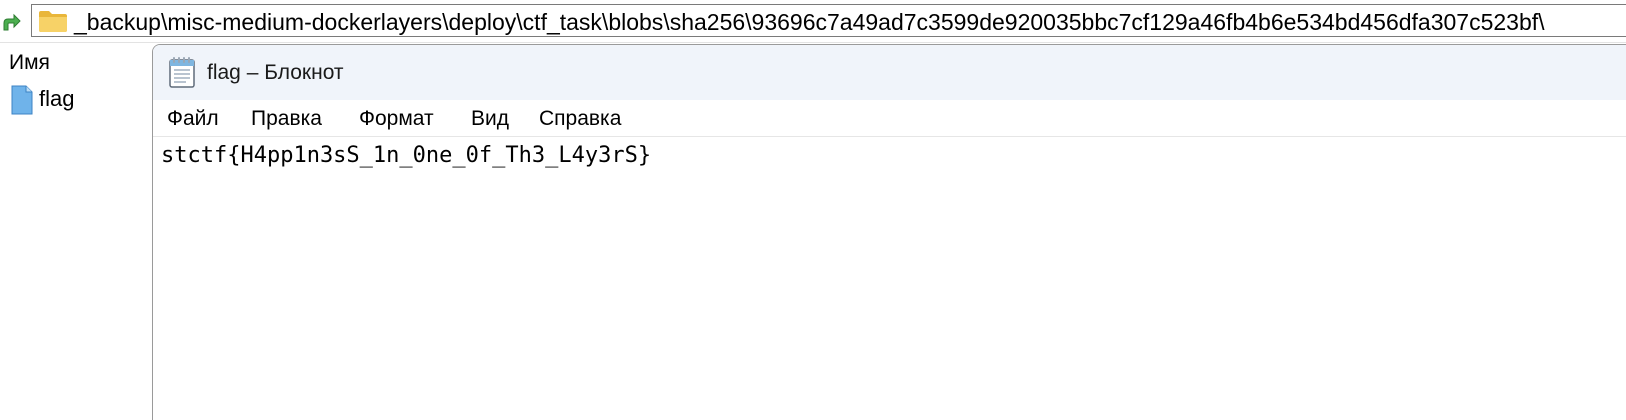 The image size is (1626, 420). What do you see at coordinates (193, 119) in the screenshot?
I see `menu-file: Файл` at bounding box center [193, 119].